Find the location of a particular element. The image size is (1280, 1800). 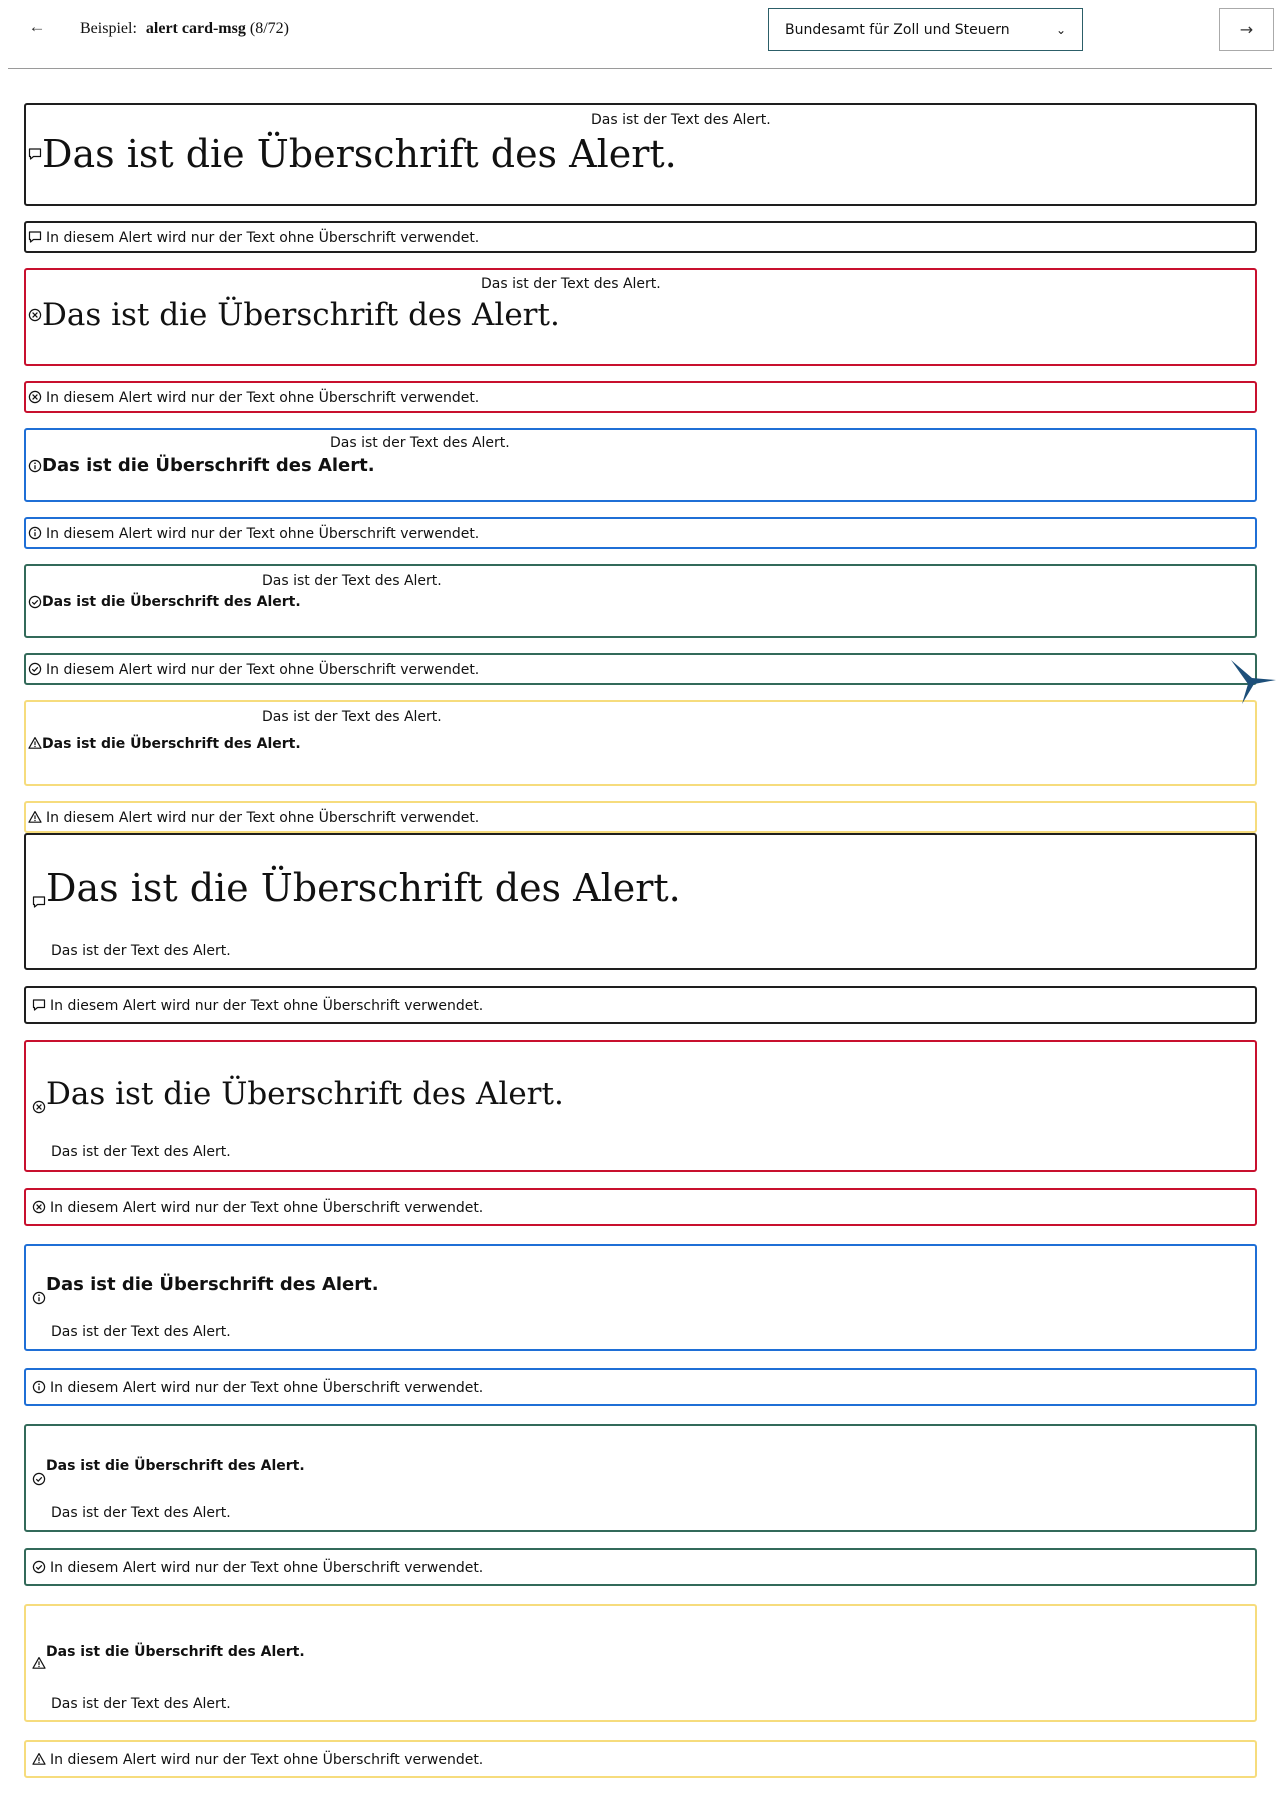

example-label: Beispiel: is located at coordinates (108, 28).